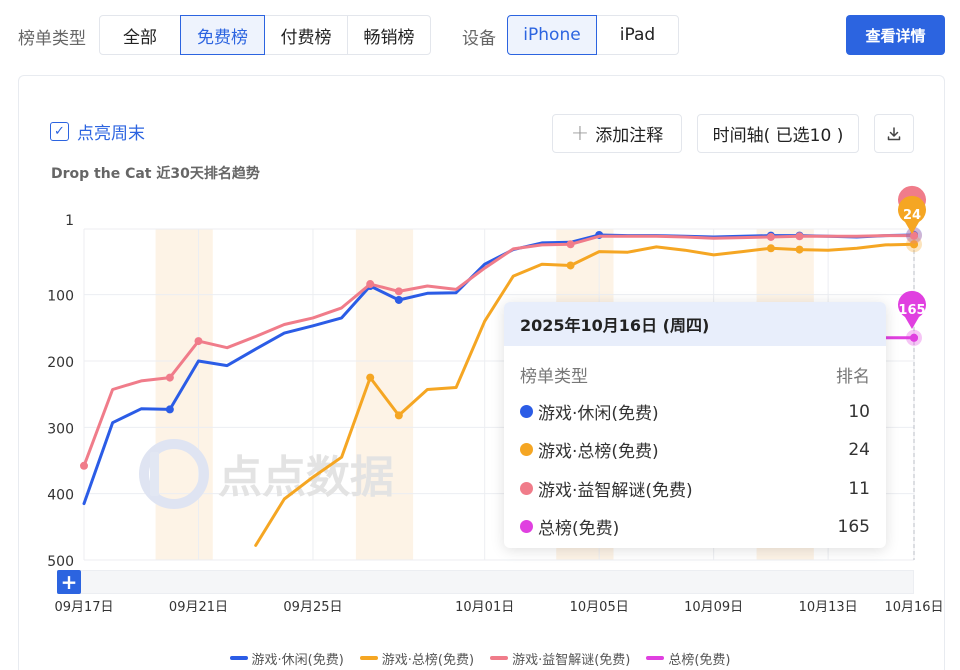 The height and width of the screenshot is (670, 960). I want to click on plus-icon: +, so click(69, 582).